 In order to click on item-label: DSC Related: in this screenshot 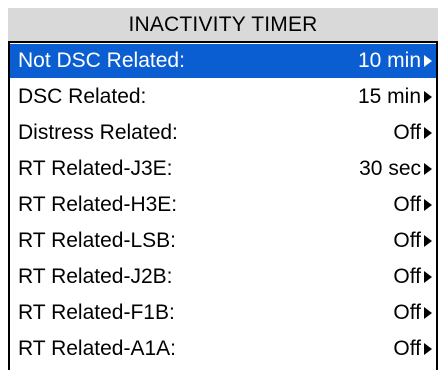, I will do `click(82, 96)`.